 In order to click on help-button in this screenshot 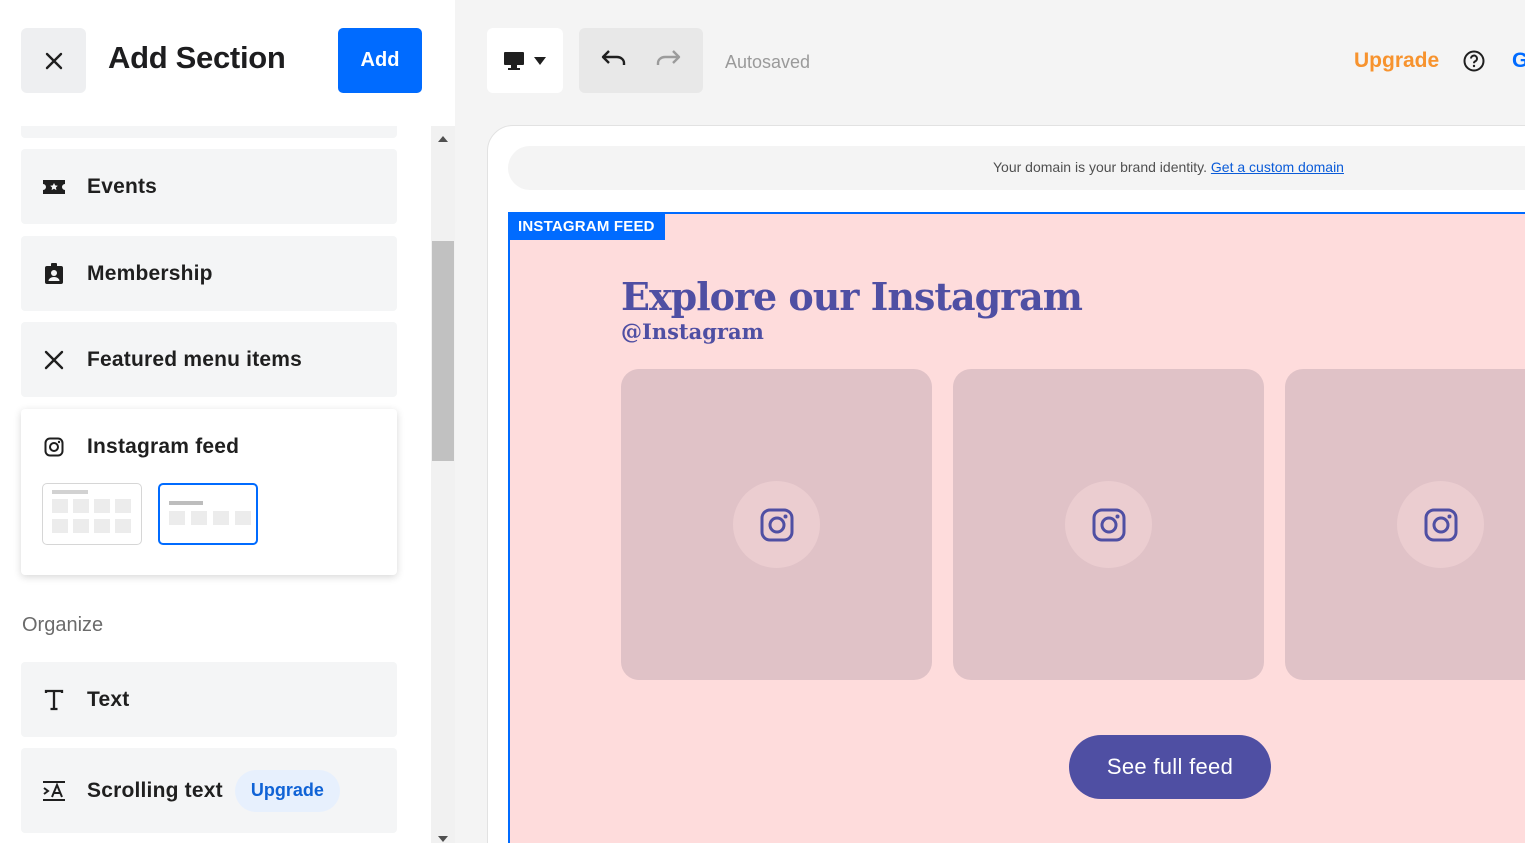, I will do `click(1474, 63)`.